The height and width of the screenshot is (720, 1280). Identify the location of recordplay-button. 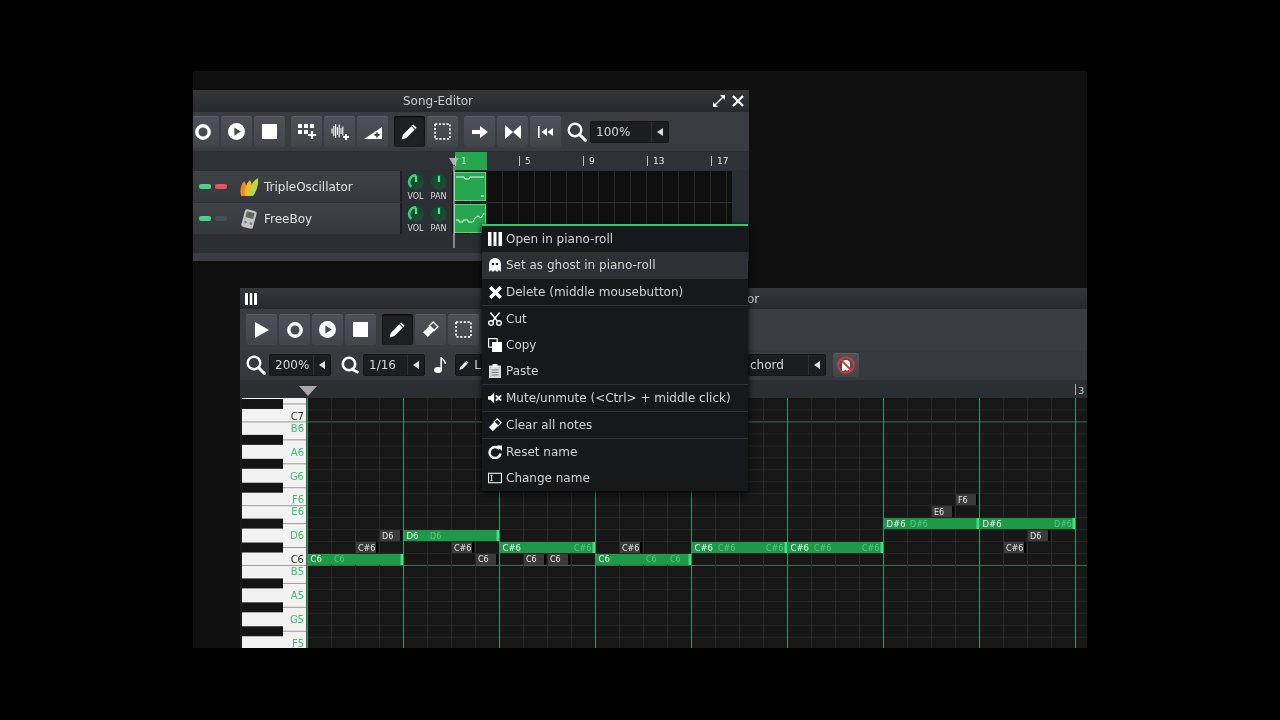
(327, 329).